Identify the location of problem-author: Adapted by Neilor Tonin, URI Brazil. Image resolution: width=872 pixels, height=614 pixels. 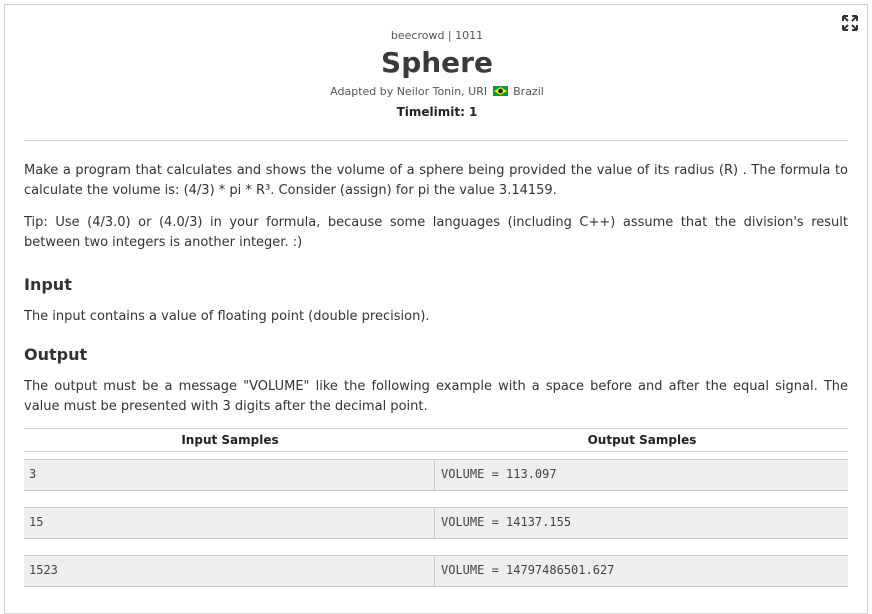
(437, 91).